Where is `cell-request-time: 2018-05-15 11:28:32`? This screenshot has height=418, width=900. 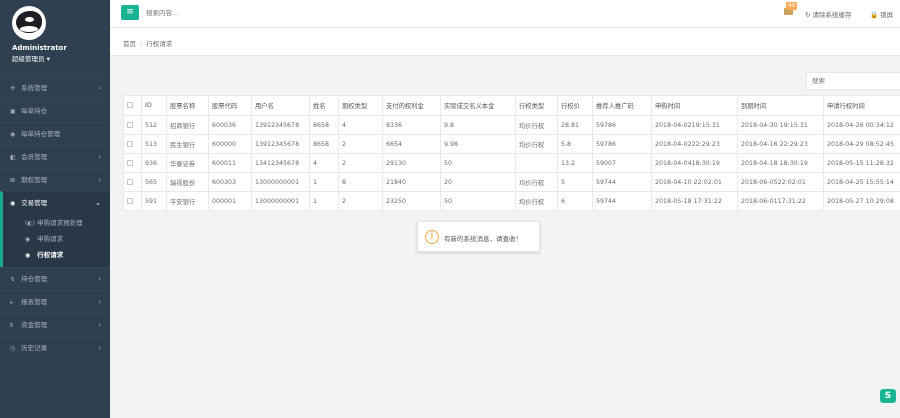
cell-request-time: 2018-05-15 11:28:32 is located at coordinates (861, 163).